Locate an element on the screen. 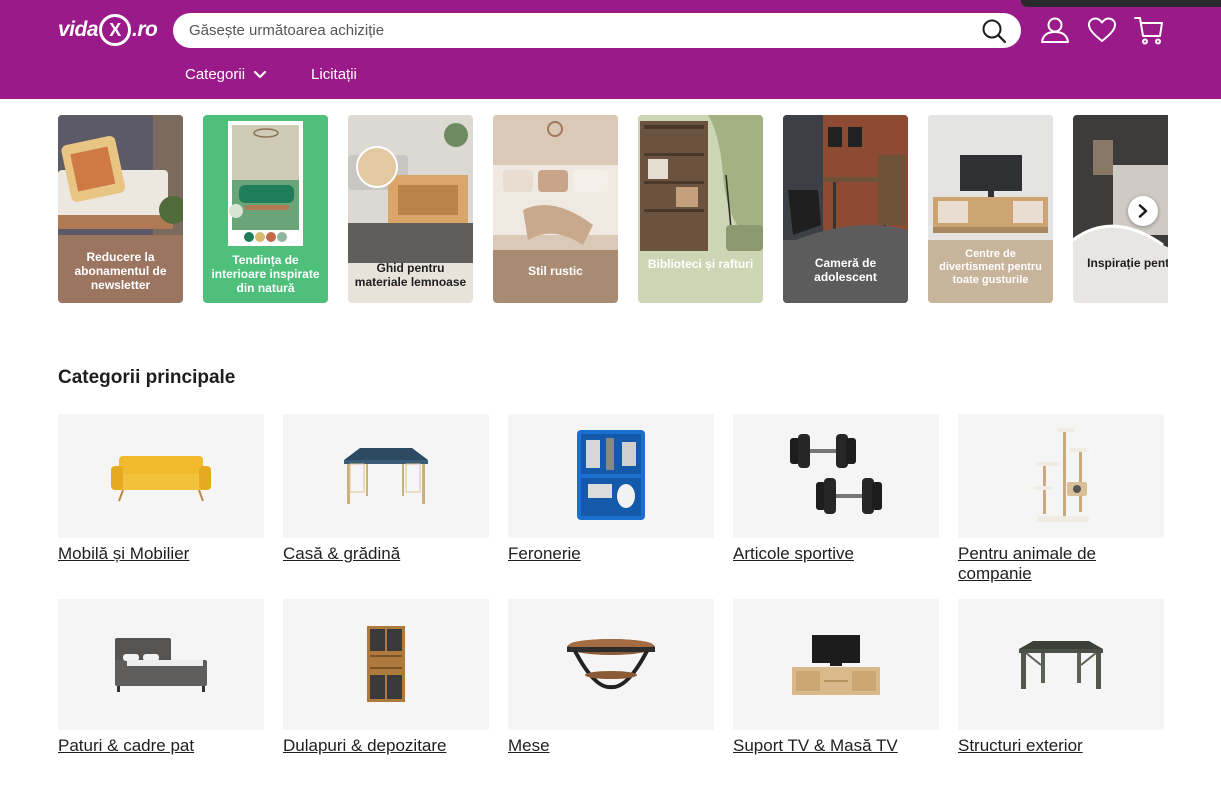 This screenshot has width=1221, height=810. carousel-next-button is located at coordinates (1143, 211).